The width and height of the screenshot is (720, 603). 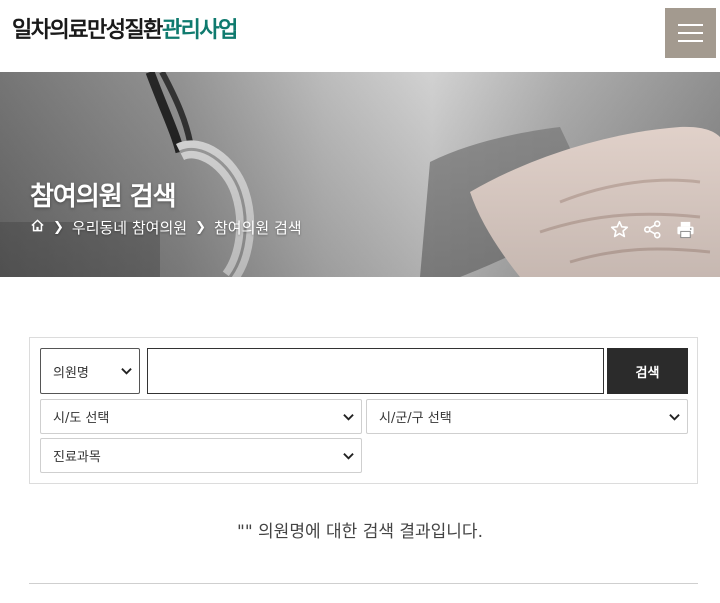 I want to click on star-icon, so click(x=619, y=229).